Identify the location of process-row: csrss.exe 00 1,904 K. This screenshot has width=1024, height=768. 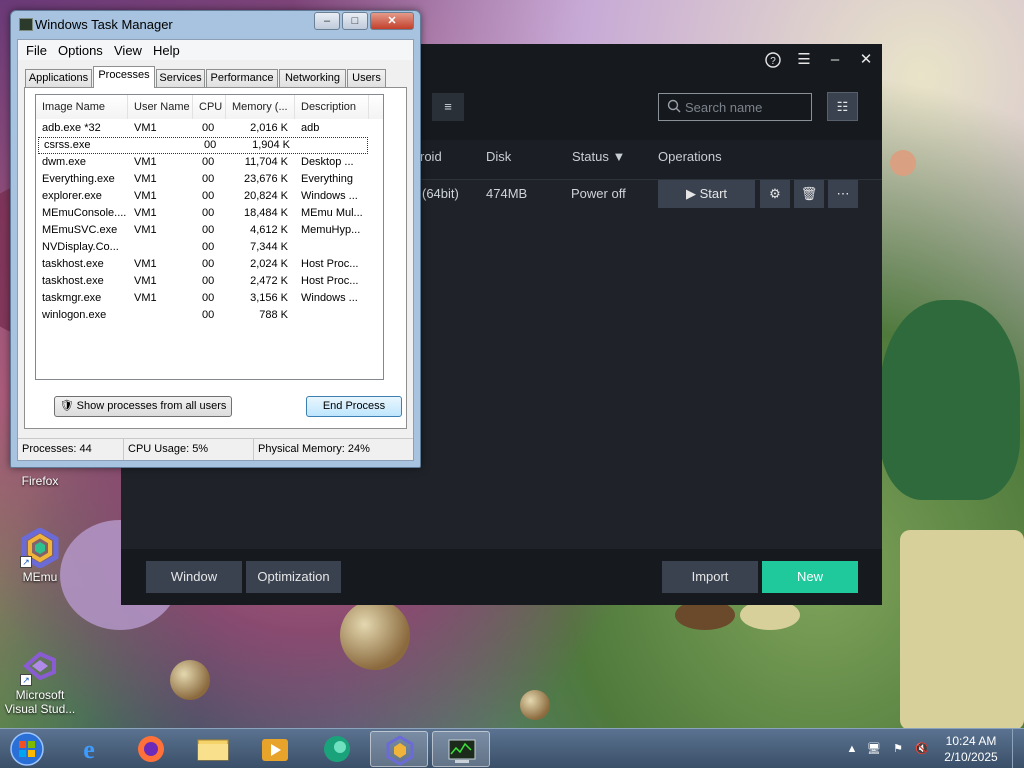
(203, 145).